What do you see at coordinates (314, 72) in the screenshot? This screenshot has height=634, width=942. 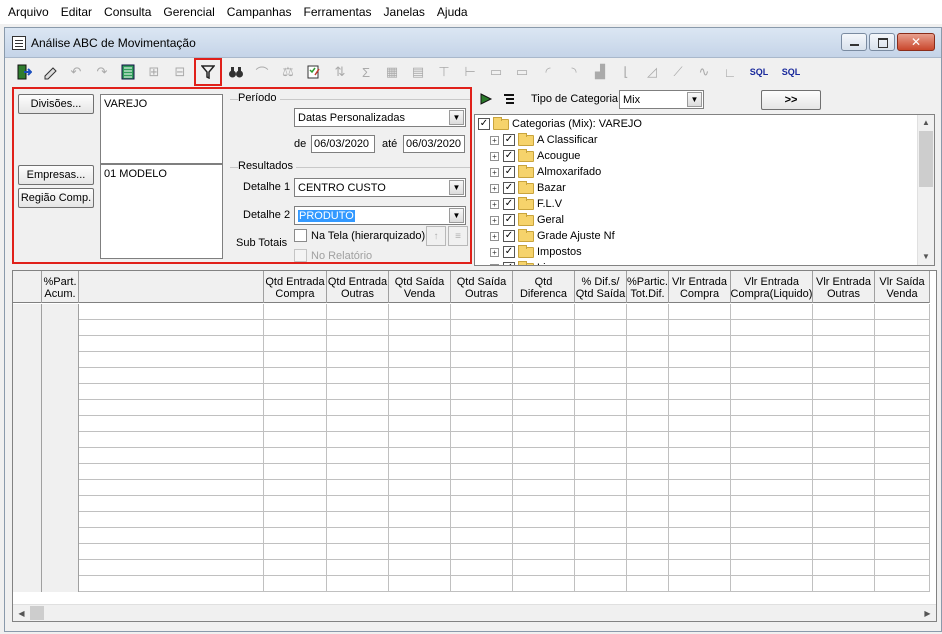 I see `checklist-icon` at bounding box center [314, 72].